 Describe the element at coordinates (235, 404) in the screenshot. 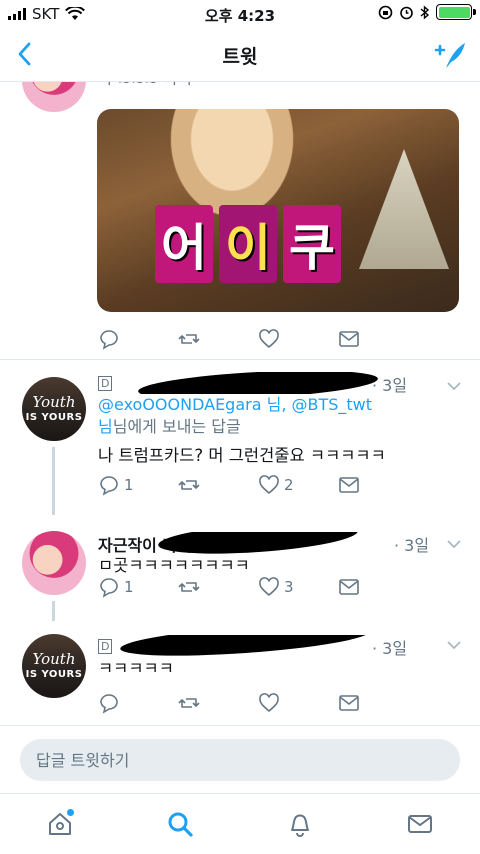

I see `mention-link: @exoOOONDAEgara 님, @BTS_twt` at that location.